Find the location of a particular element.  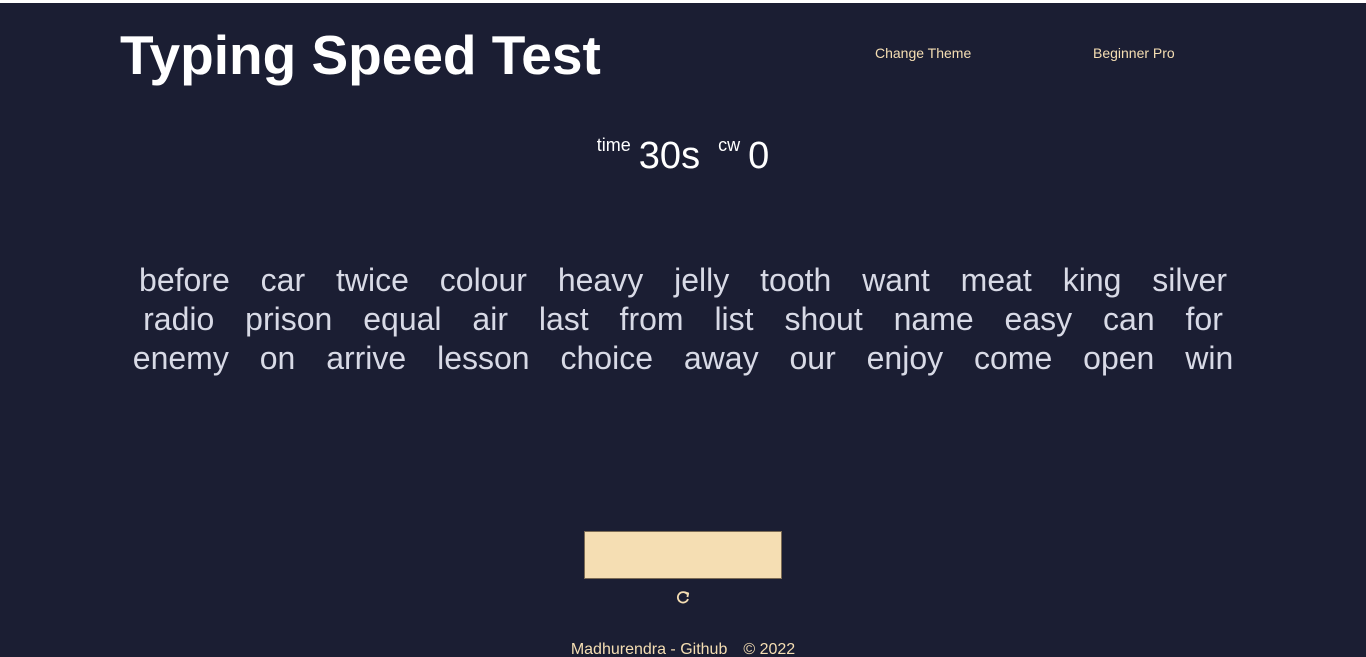

word: from is located at coordinates (651, 319).